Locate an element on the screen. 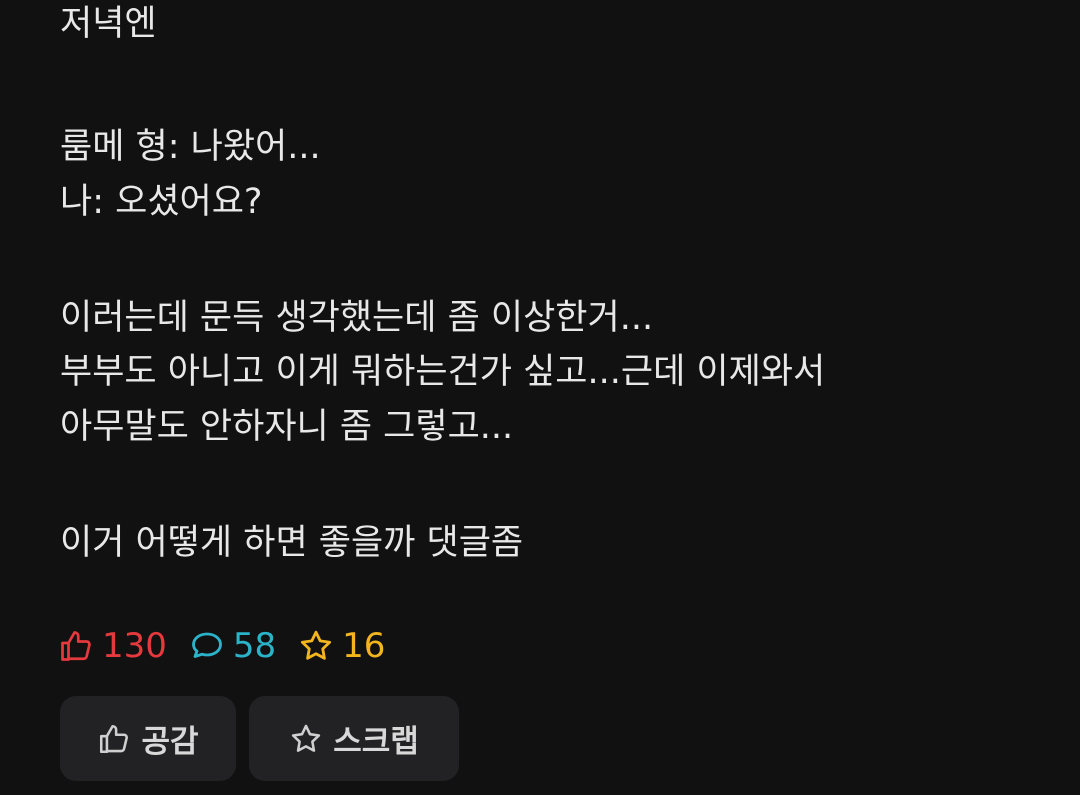 This screenshot has height=795, width=1080. empathy-button: 공감 is located at coordinates (148, 738).